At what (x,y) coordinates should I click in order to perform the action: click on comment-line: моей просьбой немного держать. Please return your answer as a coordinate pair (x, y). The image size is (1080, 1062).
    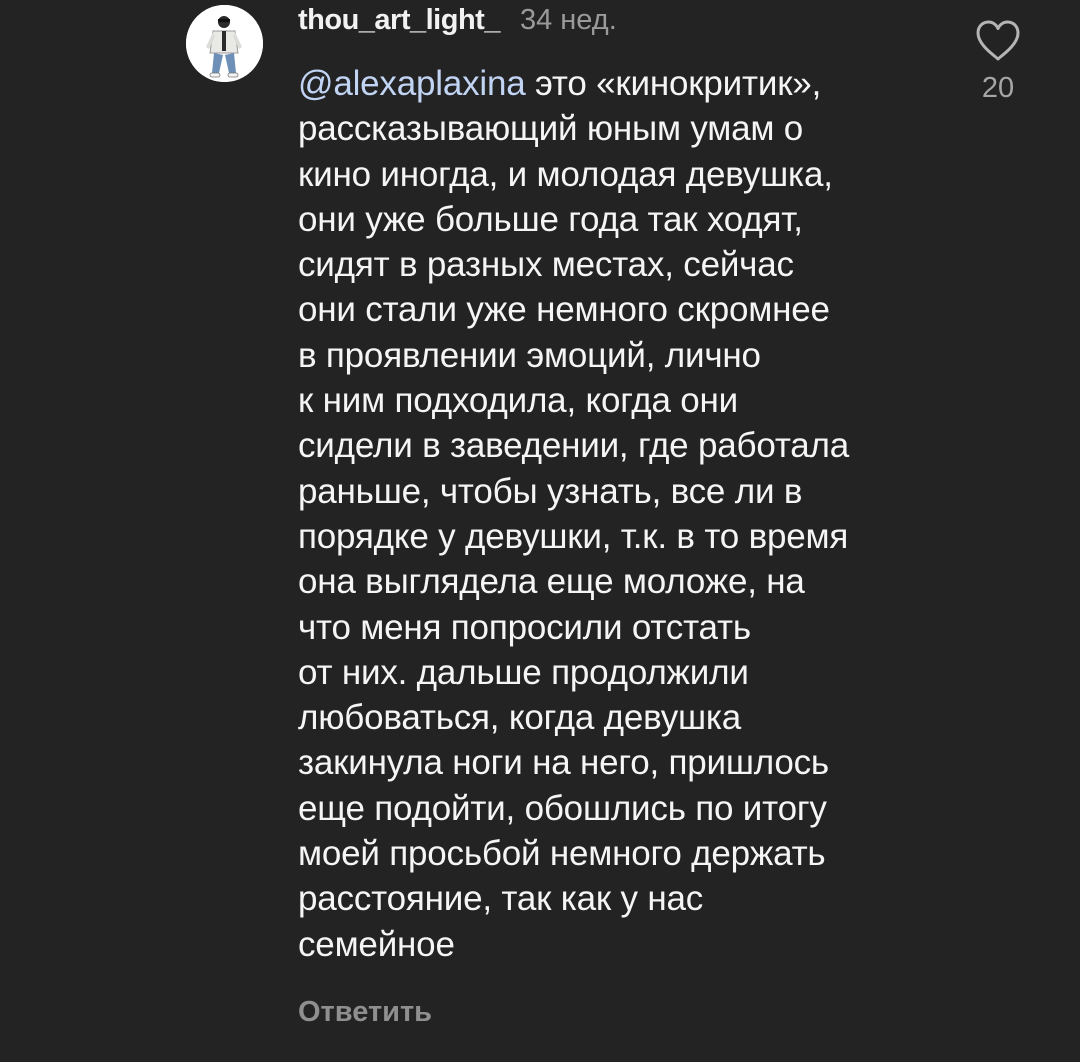
    Looking at the image, I should click on (562, 854).